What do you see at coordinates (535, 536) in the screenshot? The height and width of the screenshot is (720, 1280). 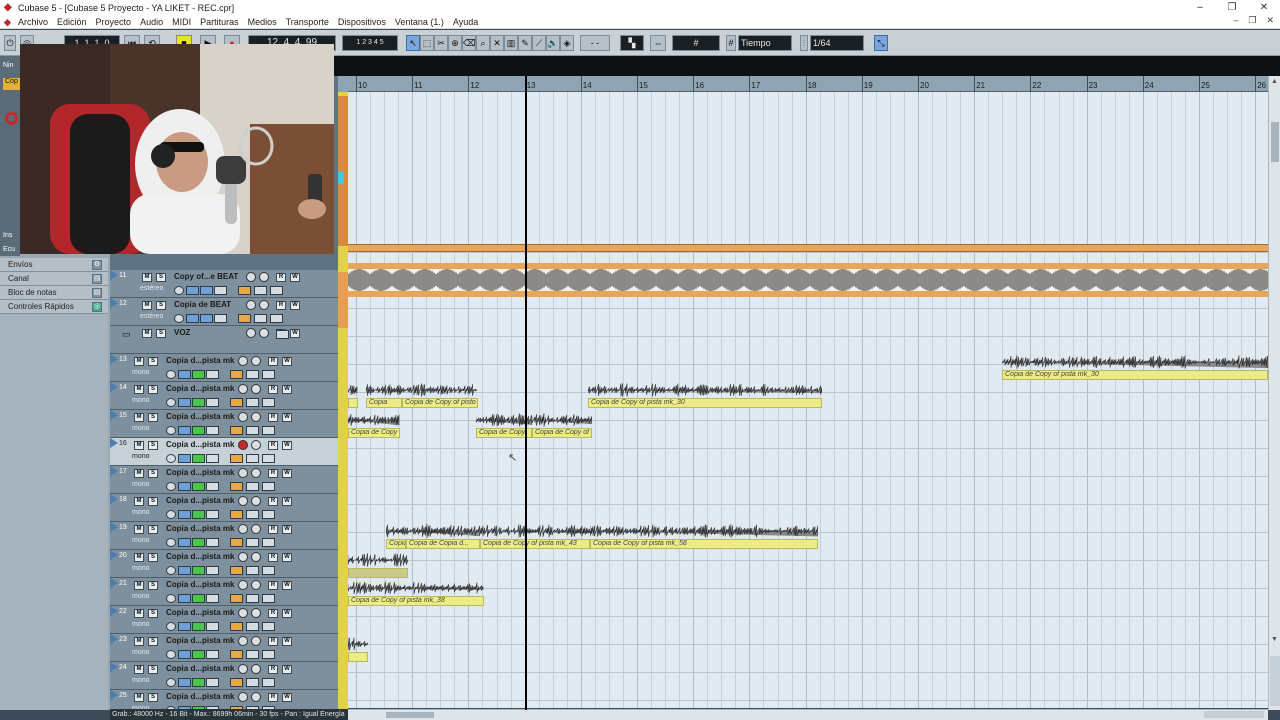 I see `audio-part-19c: Copia de Copy of pista mk_43` at bounding box center [535, 536].